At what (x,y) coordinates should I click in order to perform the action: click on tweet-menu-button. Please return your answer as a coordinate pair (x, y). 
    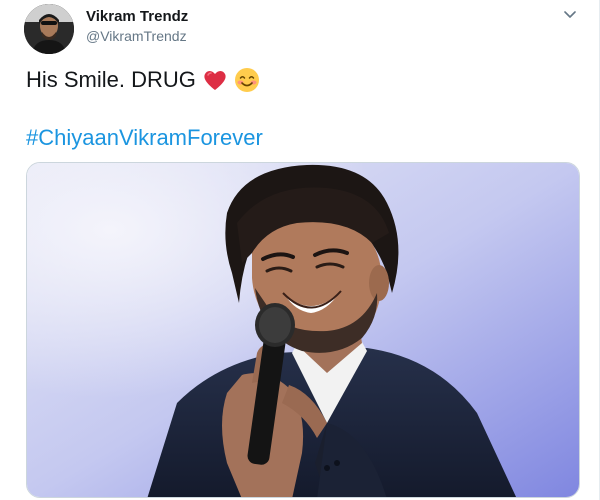
    Looking at the image, I should click on (570, 15).